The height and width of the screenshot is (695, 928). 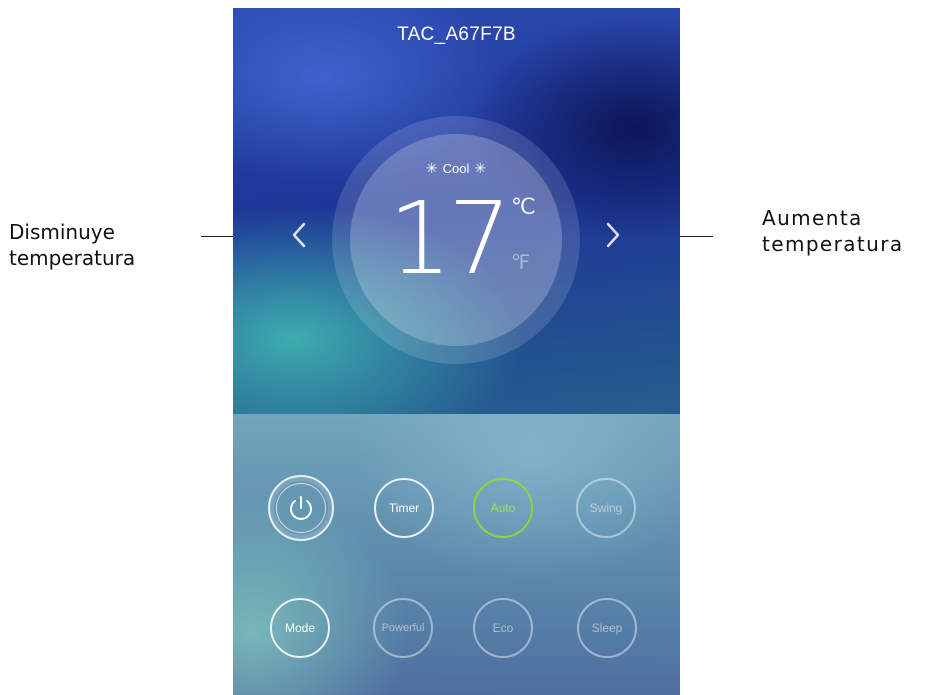 I want to click on increase-annotation-line1: Aumenta, so click(x=812, y=218).